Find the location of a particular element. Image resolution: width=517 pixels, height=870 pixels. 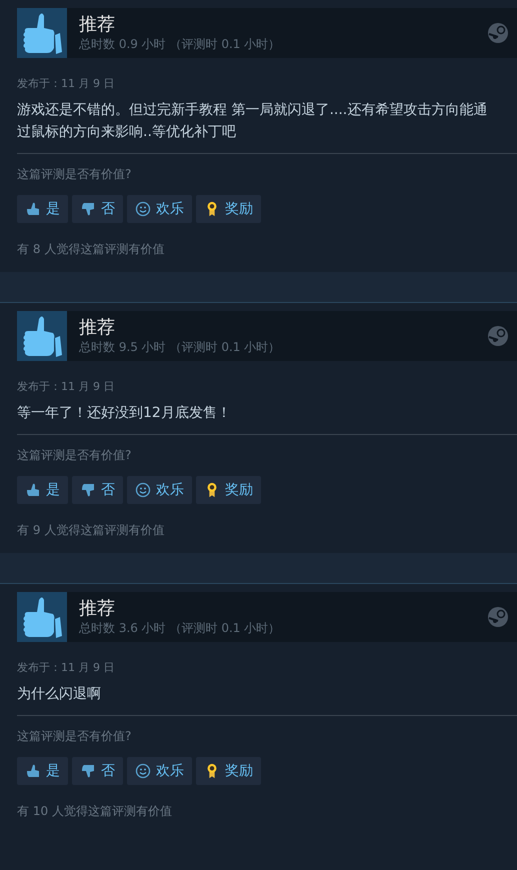

helpful-count: 有 9 人觉得这篇评测有价值 is located at coordinates (91, 530).